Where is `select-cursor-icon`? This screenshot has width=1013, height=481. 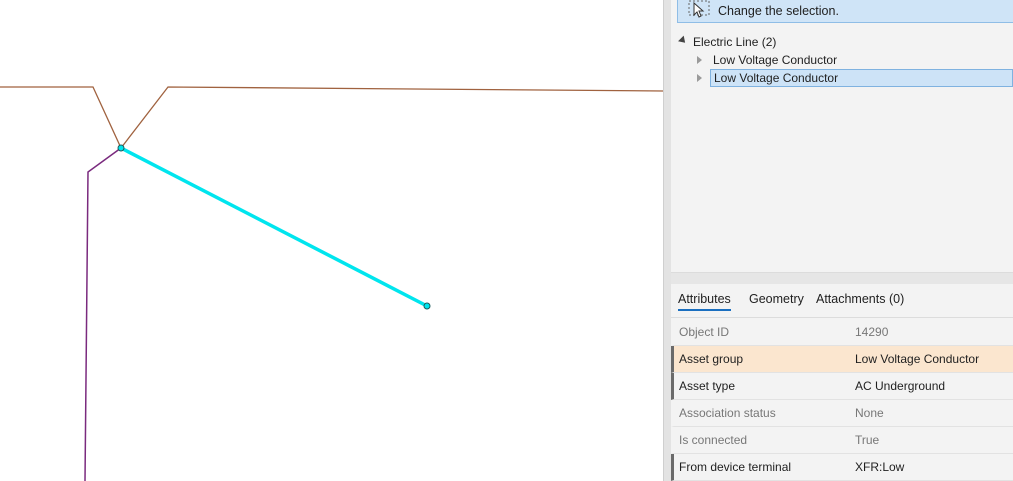 select-cursor-icon is located at coordinates (699, 9).